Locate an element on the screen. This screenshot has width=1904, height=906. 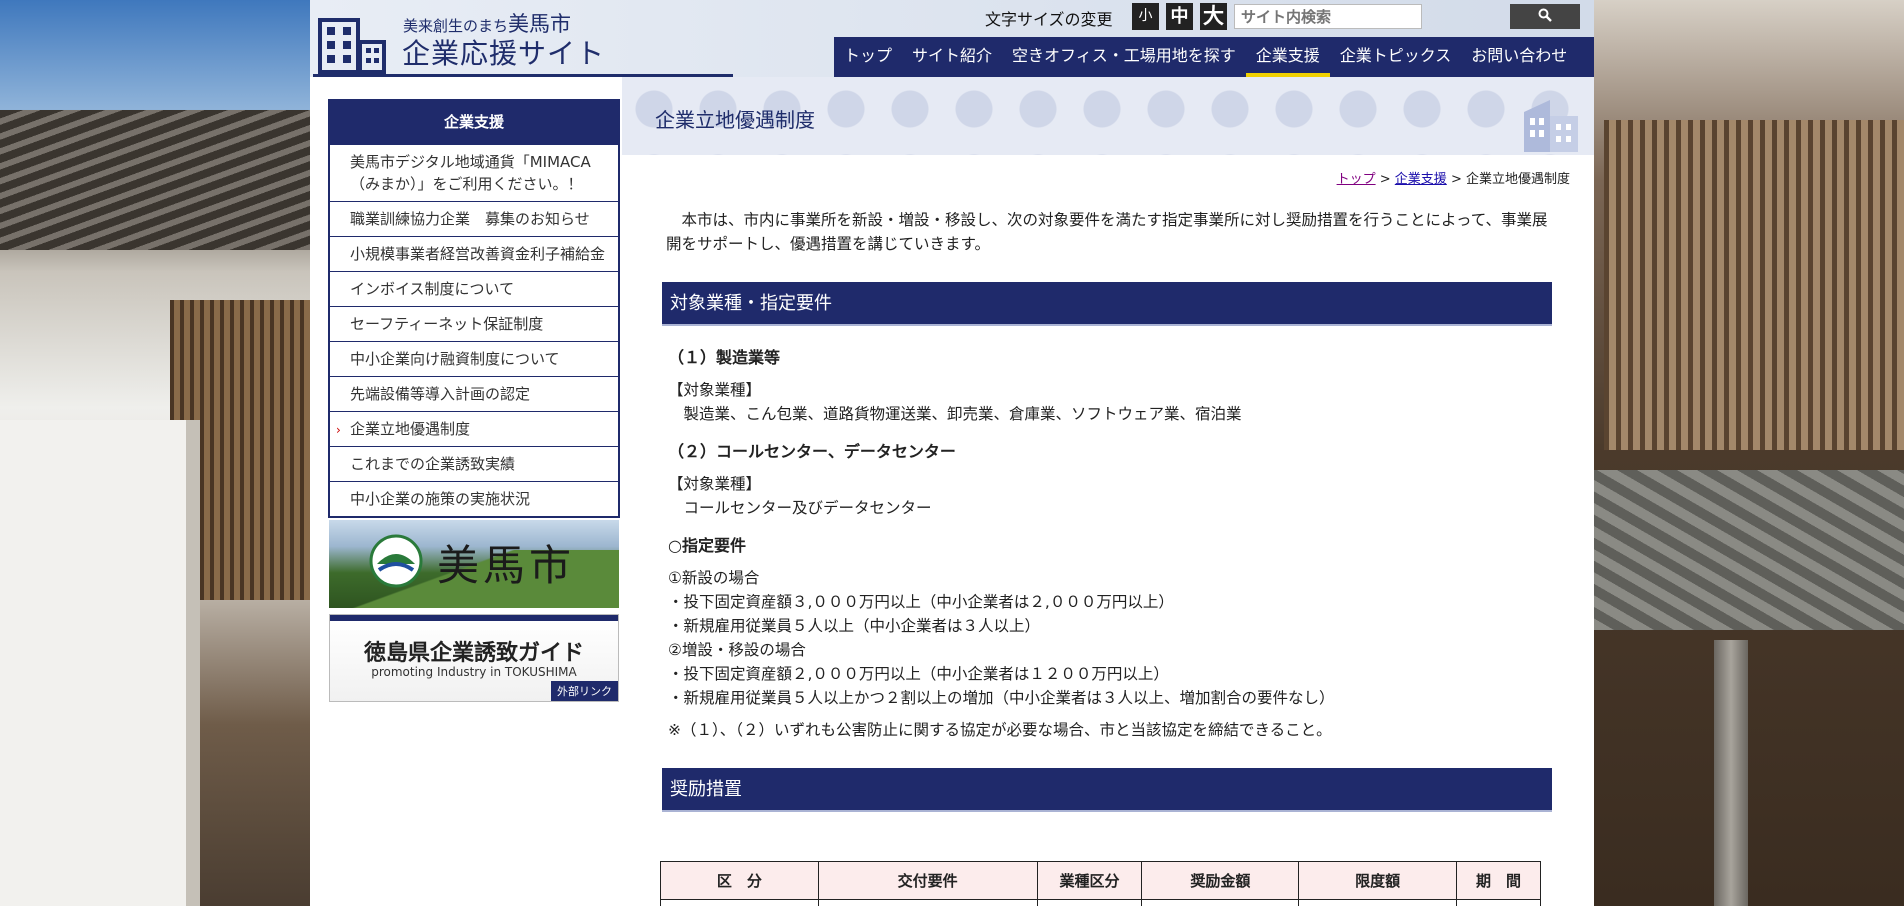
requirement-line: ・投下固定資産額３,０００万円以上（中小企業者は２,０００万円以上） is located at coordinates (921, 602).